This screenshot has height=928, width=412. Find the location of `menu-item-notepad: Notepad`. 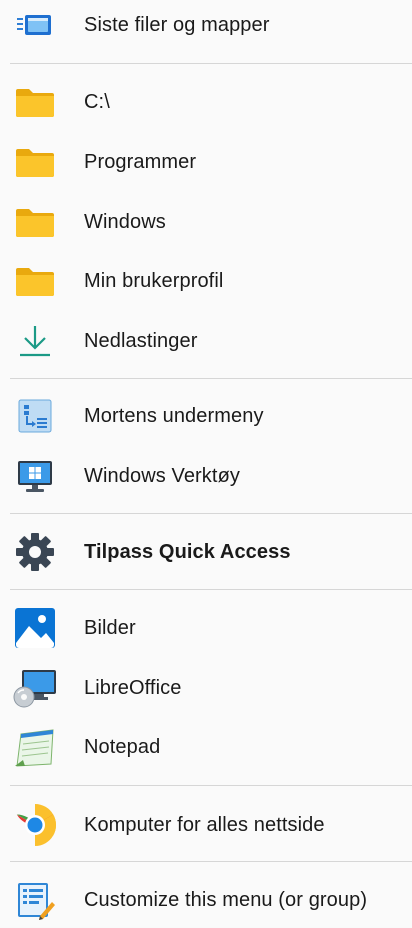

menu-item-notepad: Notepad is located at coordinates (206, 747).